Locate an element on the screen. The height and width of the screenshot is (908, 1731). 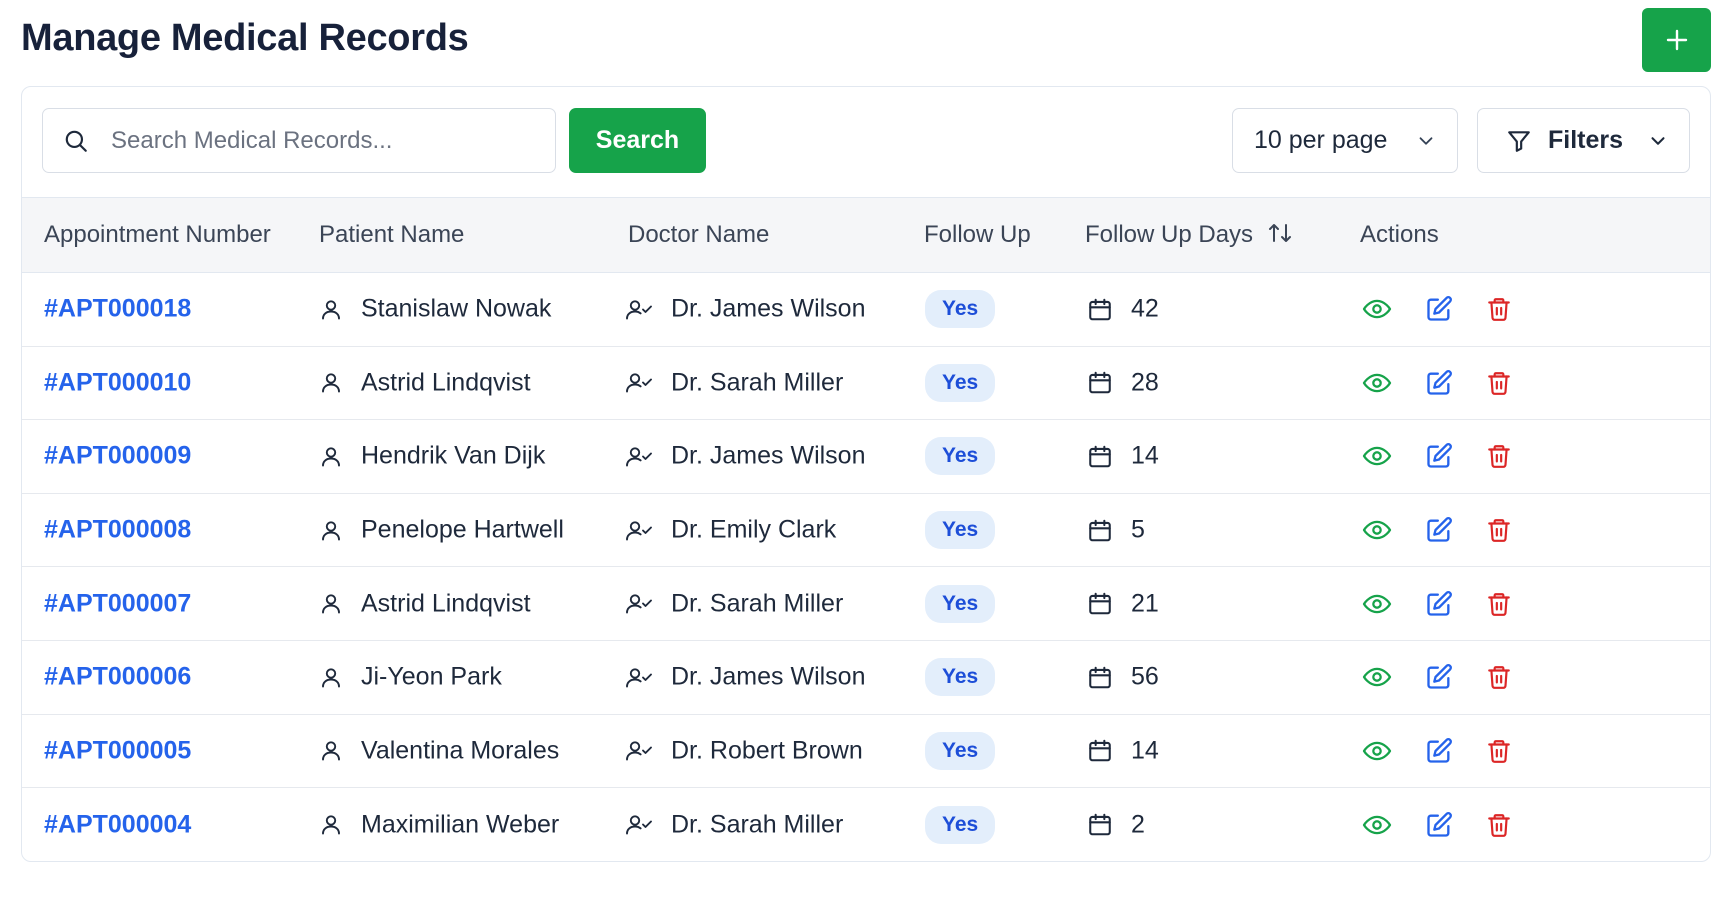
header-appointment-number: Appointment Number is located at coordinates (157, 234).